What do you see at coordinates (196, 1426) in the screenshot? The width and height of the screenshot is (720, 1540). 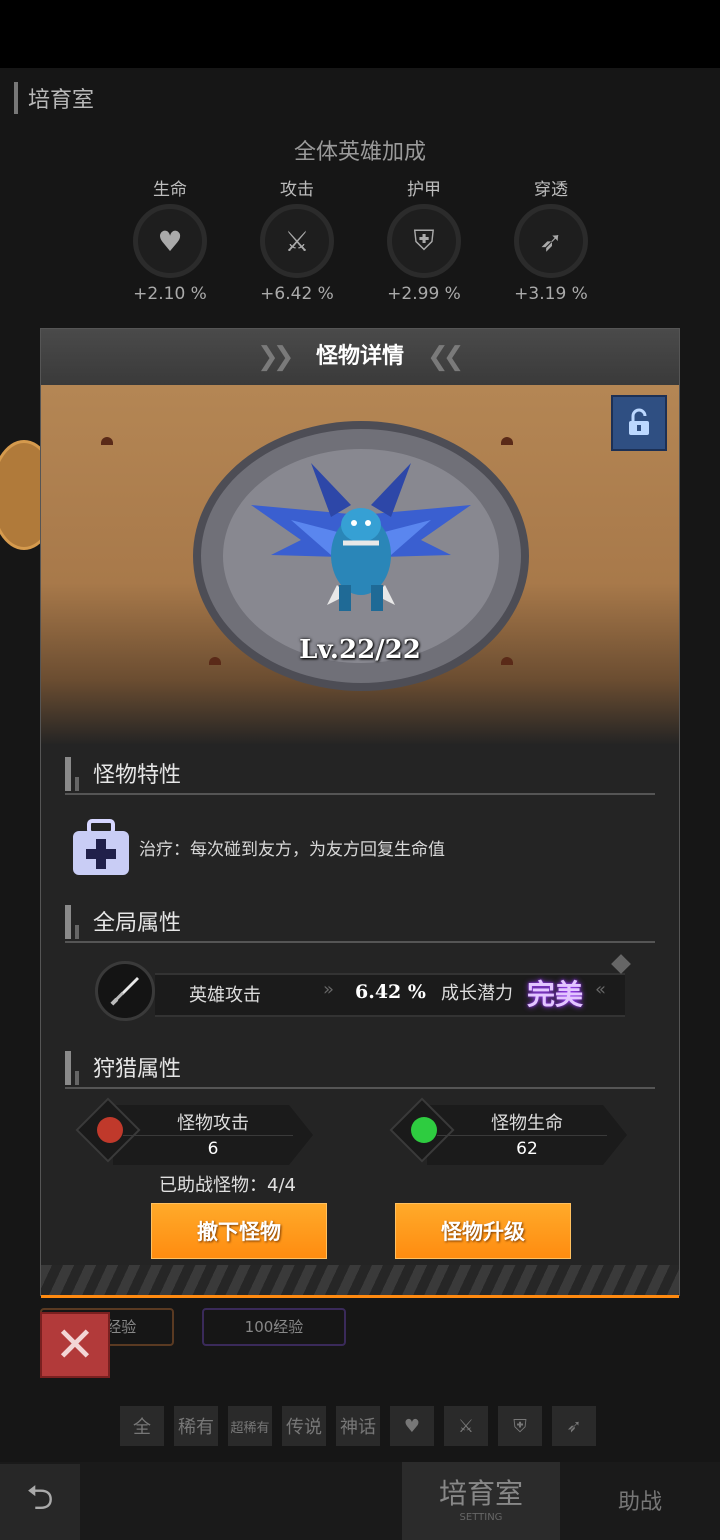 I see `filter-rare: 稀有` at bounding box center [196, 1426].